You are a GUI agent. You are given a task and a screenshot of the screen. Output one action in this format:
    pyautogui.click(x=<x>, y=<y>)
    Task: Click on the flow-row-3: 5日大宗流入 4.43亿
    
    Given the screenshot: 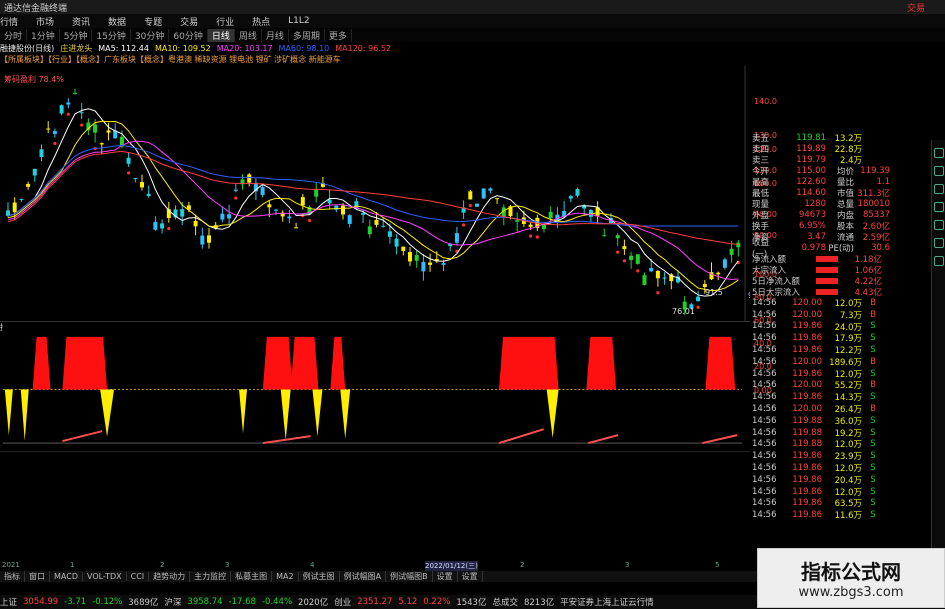 What is the action you would take?
    pyautogui.click(x=841, y=291)
    